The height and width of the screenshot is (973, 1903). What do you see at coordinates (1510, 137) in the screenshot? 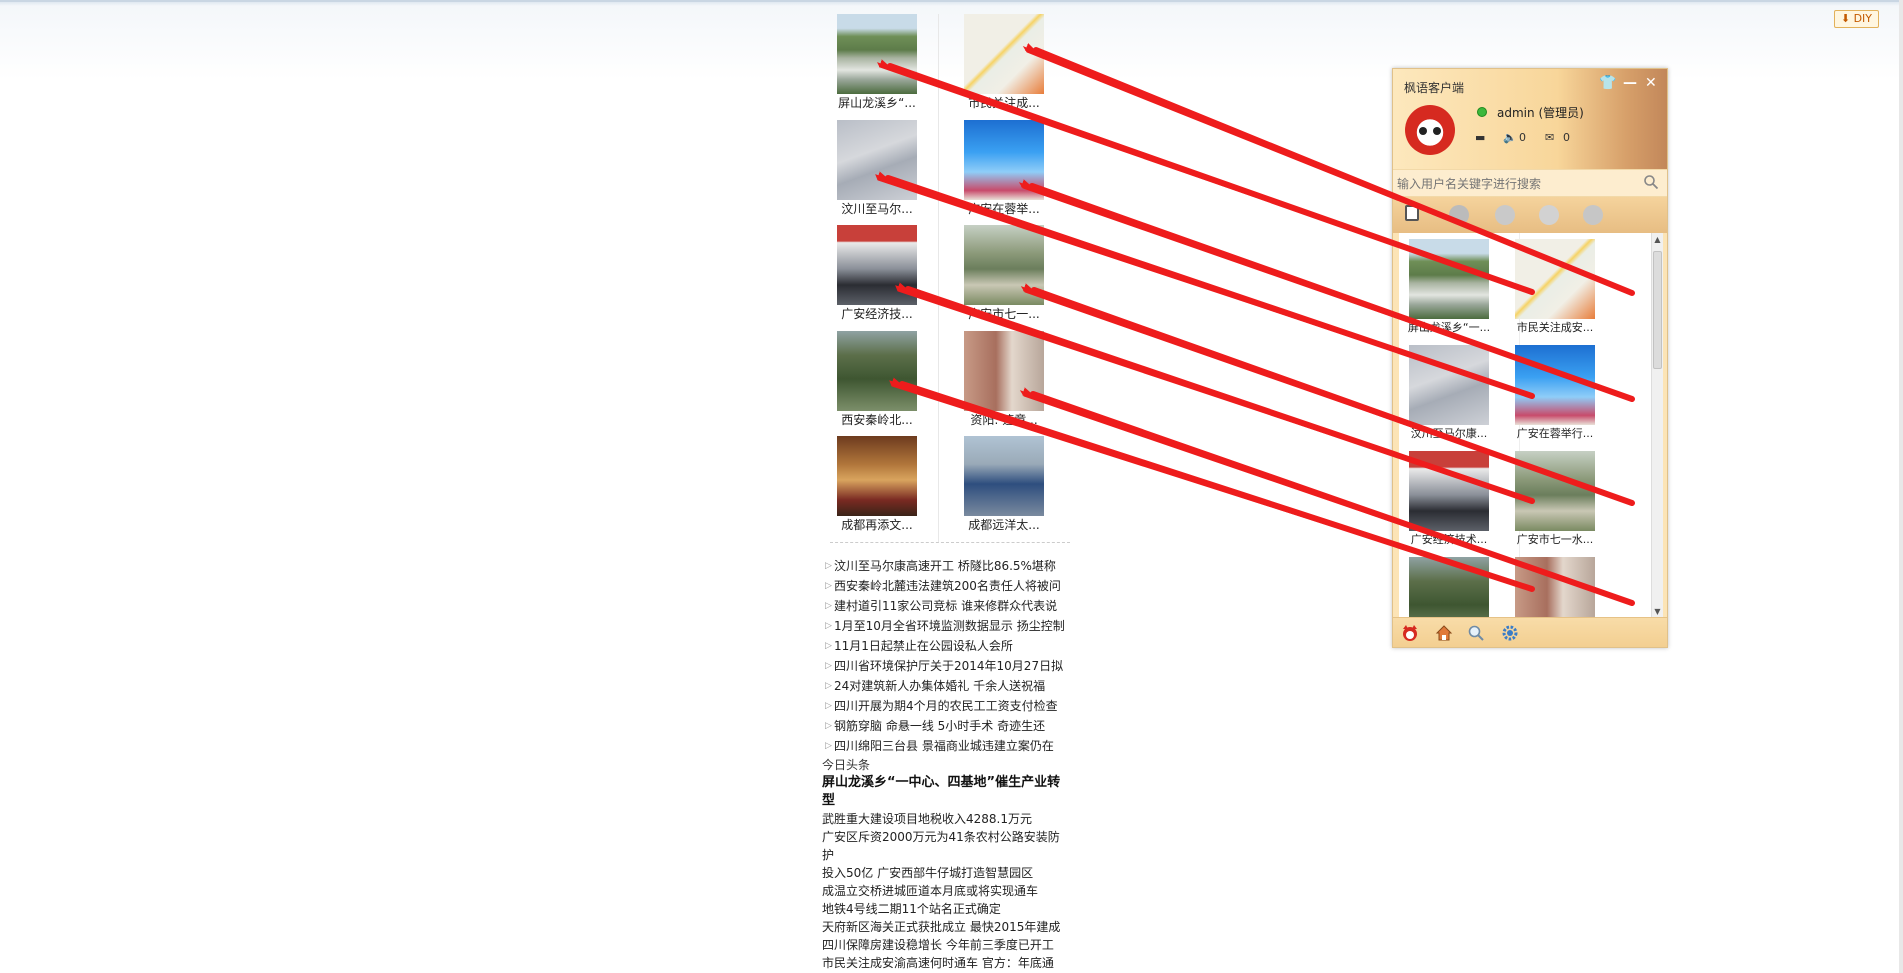
I see `volume-icon: 🔈` at bounding box center [1510, 137].